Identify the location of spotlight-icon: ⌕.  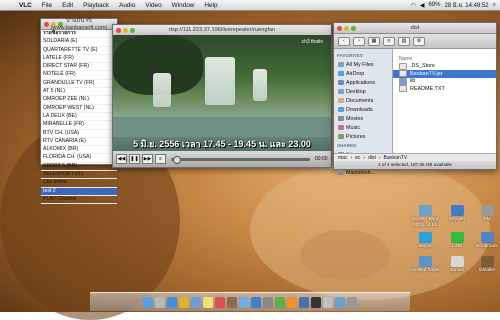
(494, 5).